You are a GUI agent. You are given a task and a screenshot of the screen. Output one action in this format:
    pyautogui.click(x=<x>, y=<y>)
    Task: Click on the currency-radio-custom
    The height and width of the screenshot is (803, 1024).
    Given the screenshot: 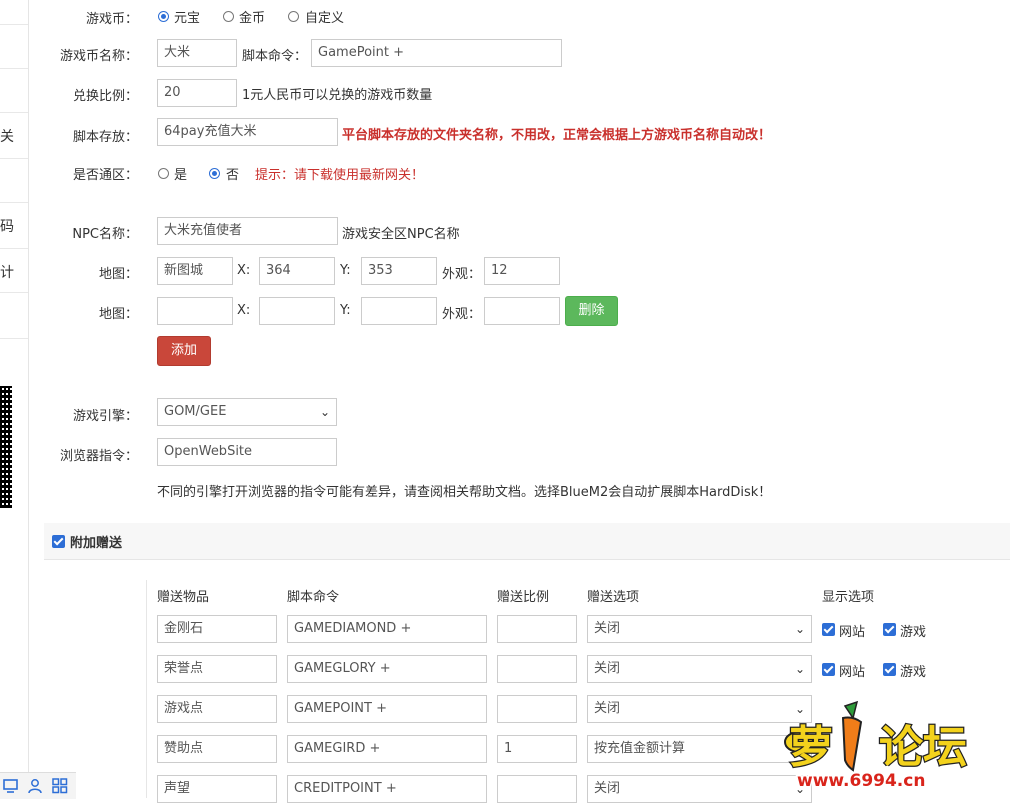 What is the action you would take?
    pyautogui.click(x=293, y=16)
    